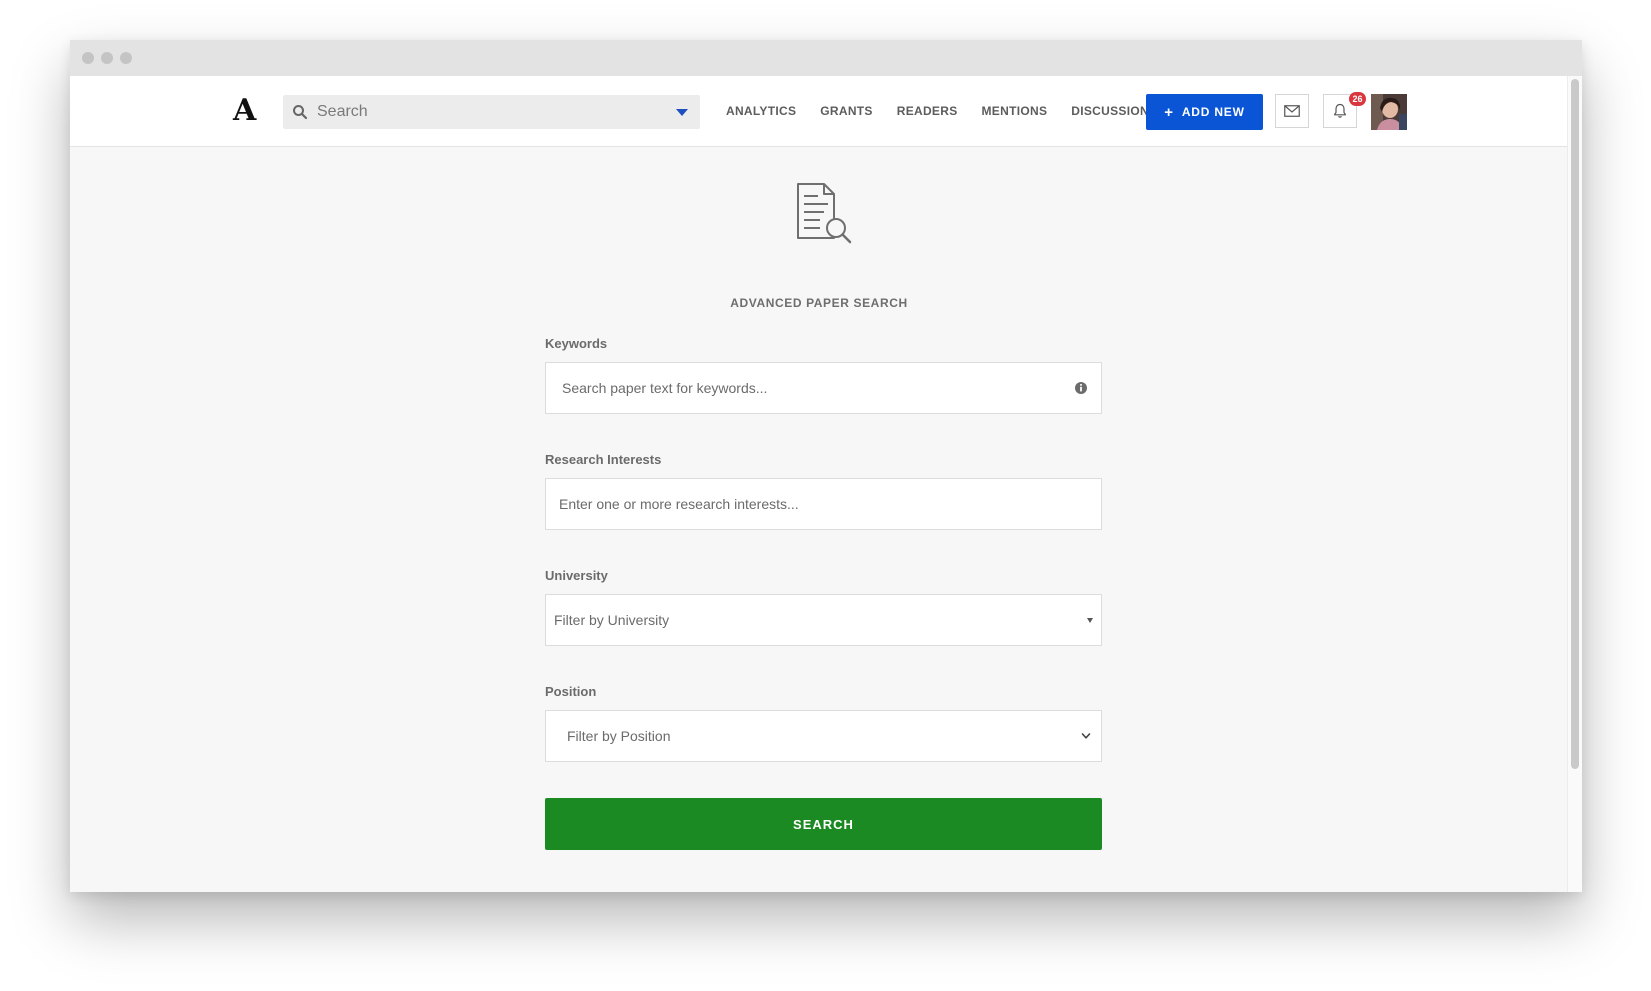 The image size is (1651, 991). I want to click on research-interests-label: Research Interests, so click(603, 459).